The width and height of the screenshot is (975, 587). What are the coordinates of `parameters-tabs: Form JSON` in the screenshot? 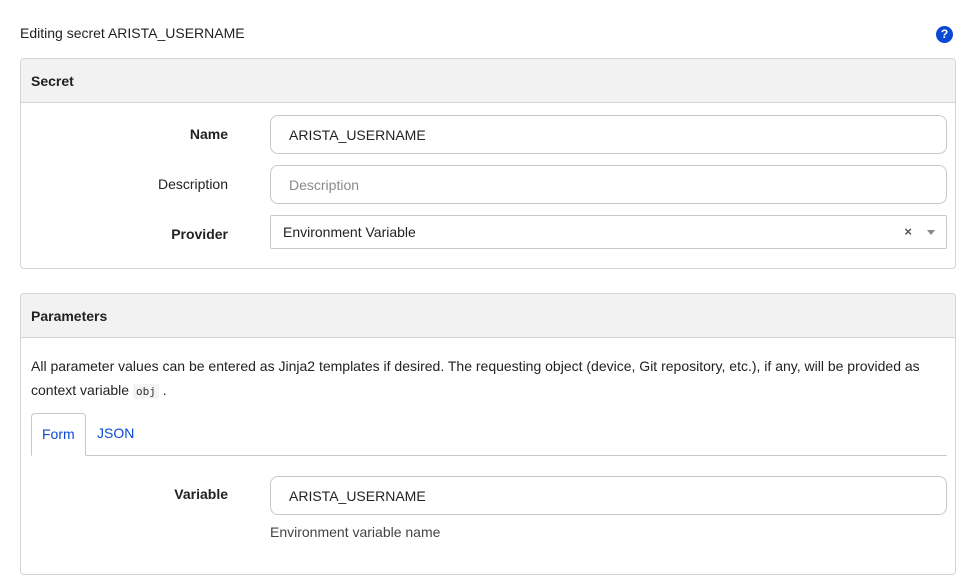 It's located at (489, 434).